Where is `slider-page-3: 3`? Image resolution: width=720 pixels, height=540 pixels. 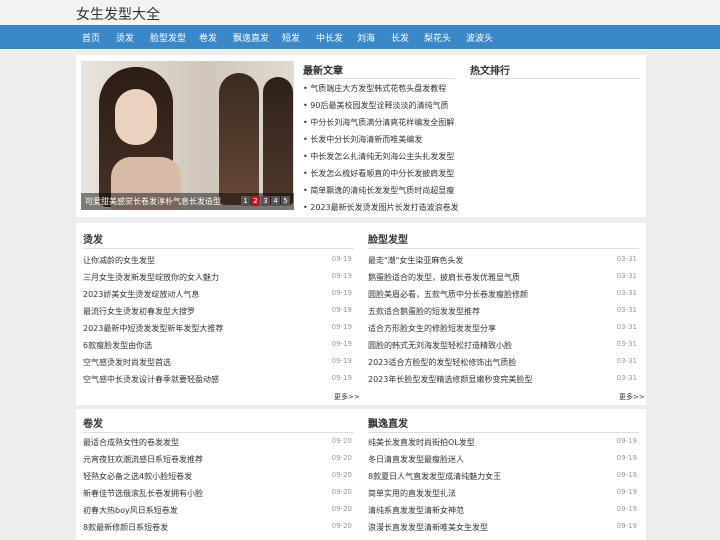
slider-page-3: 3 is located at coordinates (265, 201).